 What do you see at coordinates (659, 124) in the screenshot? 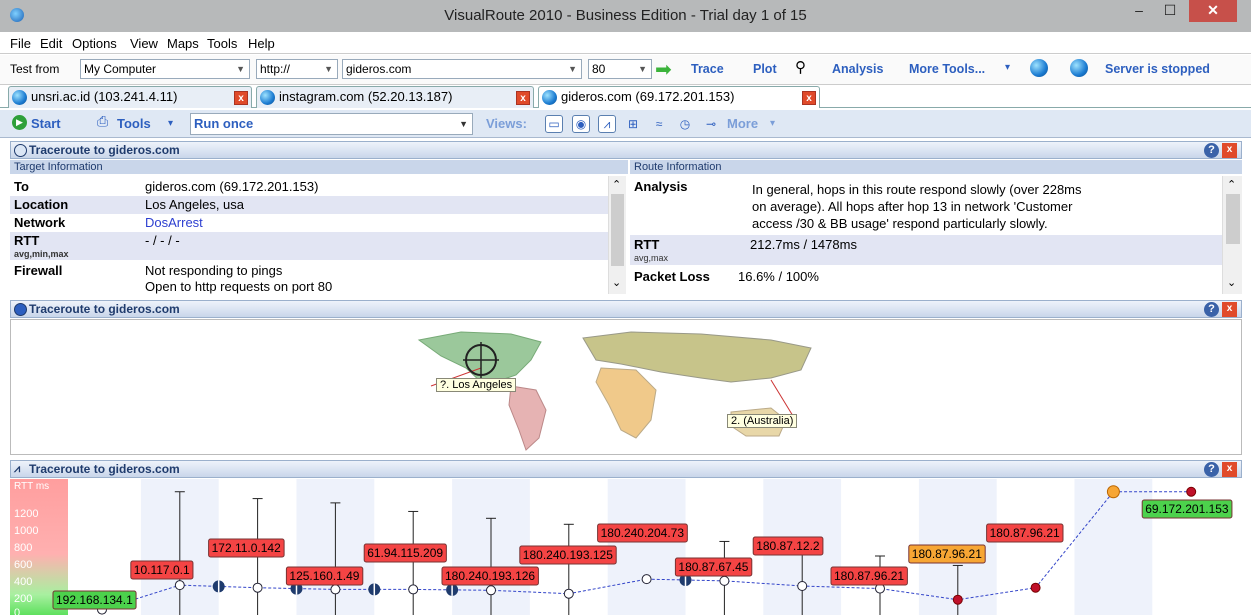
I see `view-wave-icon: ≈` at bounding box center [659, 124].